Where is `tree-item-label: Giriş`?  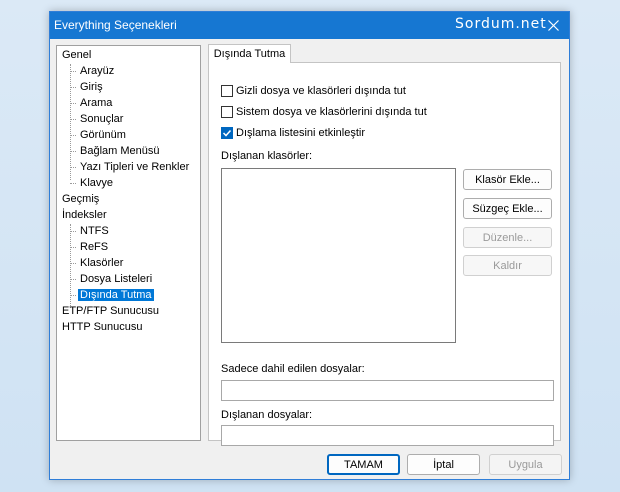
tree-item-label: Giriş is located at coordinates (91, 87).